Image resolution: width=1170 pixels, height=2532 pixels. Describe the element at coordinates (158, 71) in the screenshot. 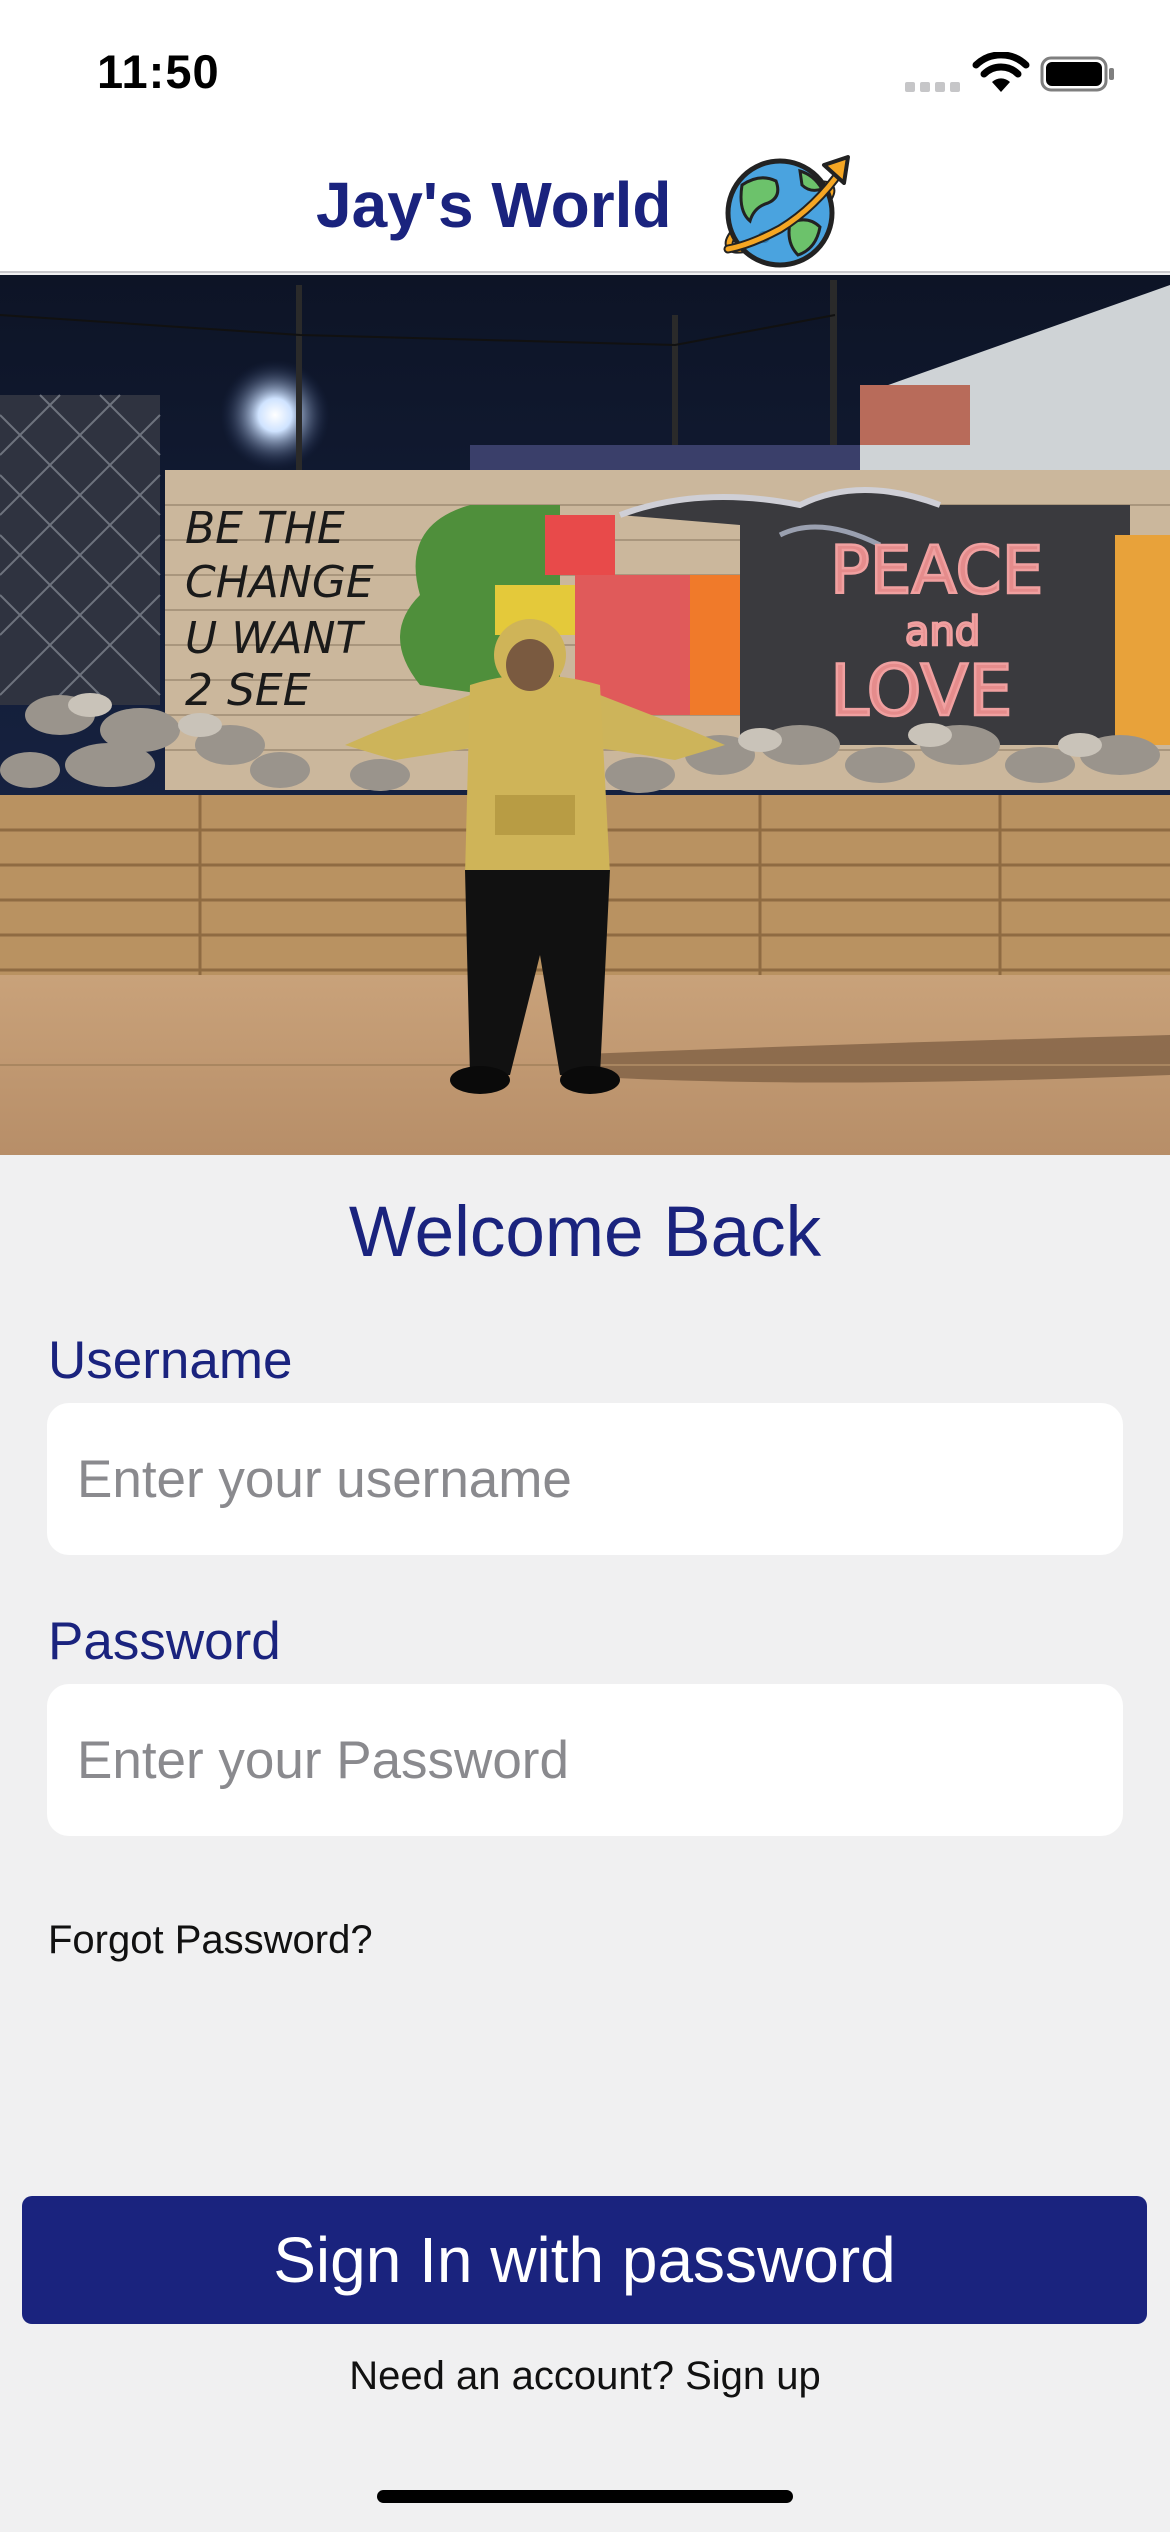

I see `status-time: 11:50` at that location.